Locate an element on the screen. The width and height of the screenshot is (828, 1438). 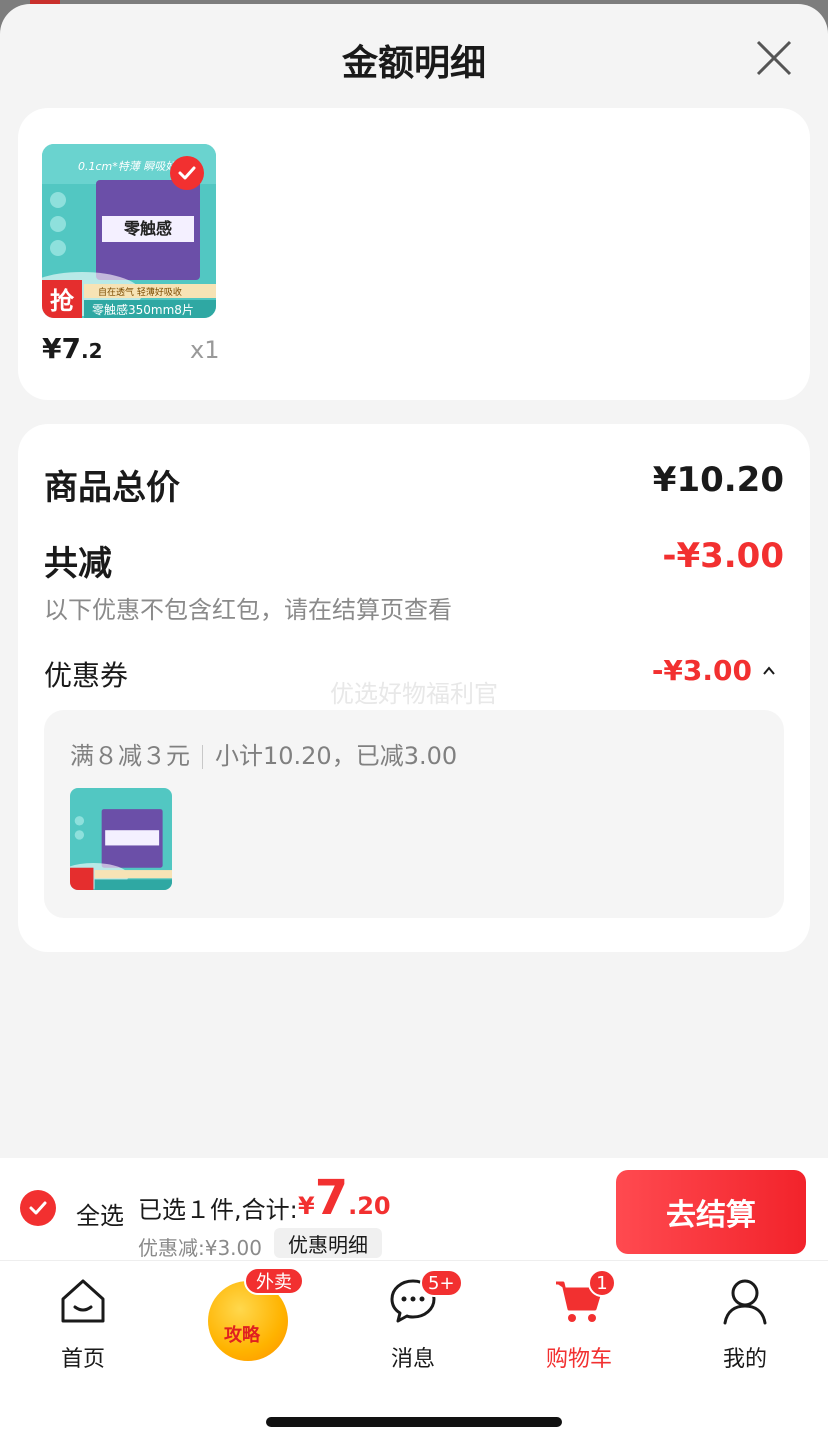
total-price-label: 商品总价 is located at coordinates (112, 488).